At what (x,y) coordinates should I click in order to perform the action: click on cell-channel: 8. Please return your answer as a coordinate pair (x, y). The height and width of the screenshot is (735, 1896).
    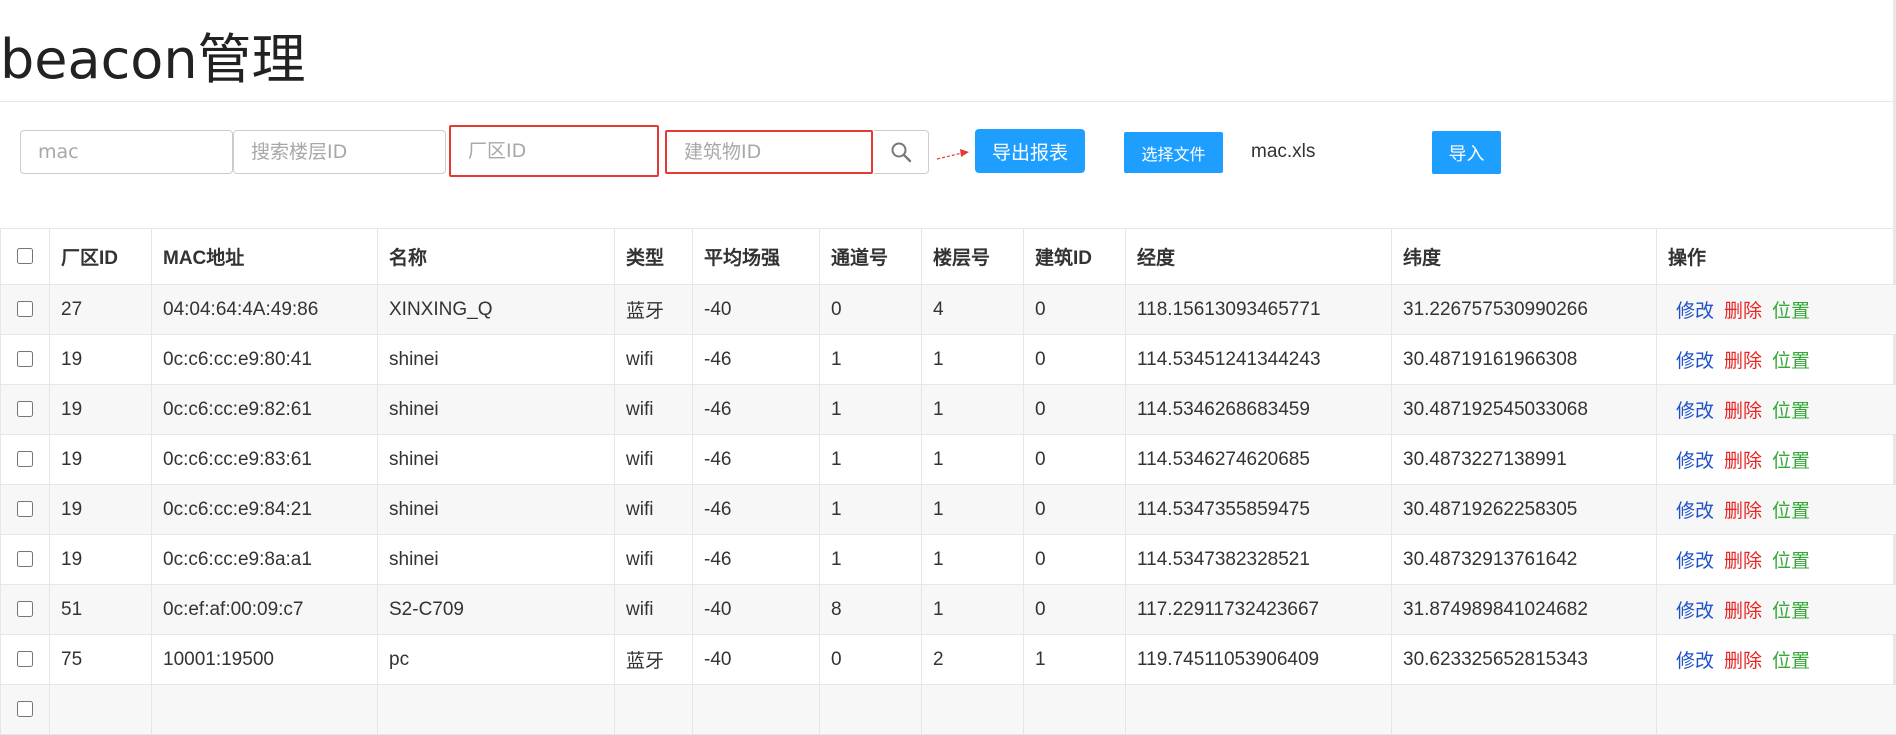
    Looking at the image, I should click on (871, 610).